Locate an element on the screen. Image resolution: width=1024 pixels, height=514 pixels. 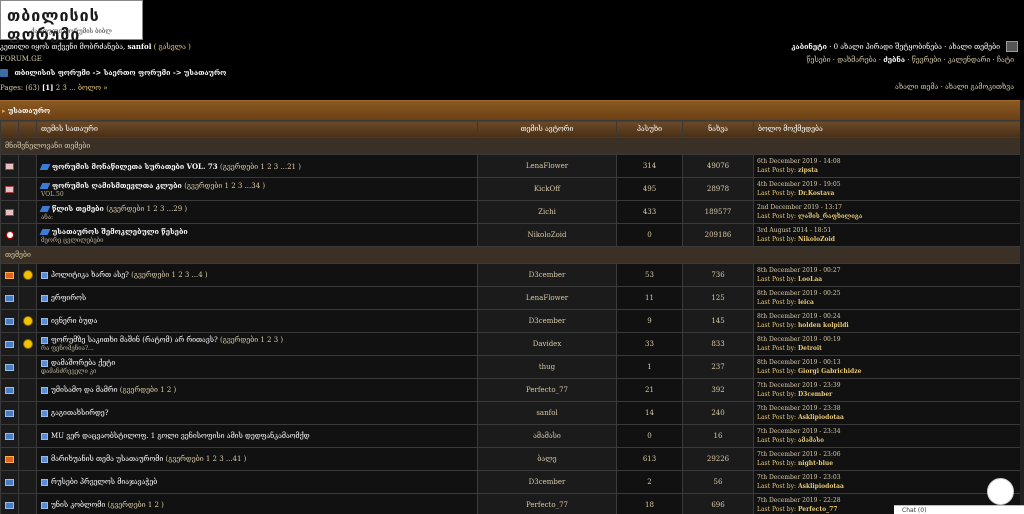
author-link: NikoloZoid is located at coordinates (546, 235).